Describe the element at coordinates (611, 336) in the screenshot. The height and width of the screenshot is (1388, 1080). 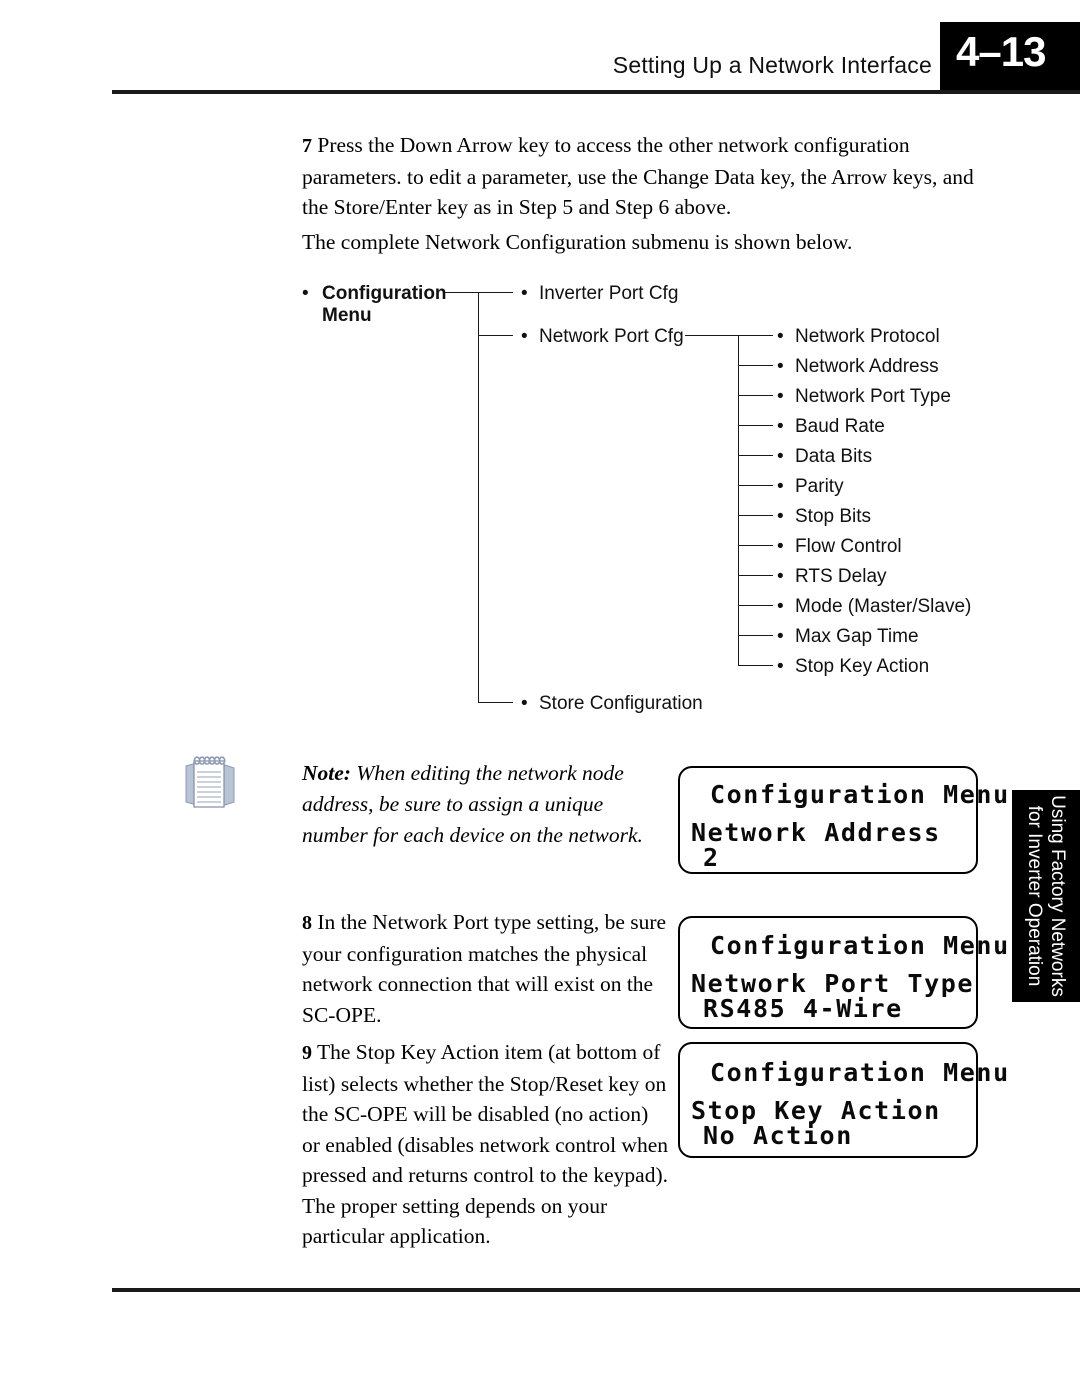
I see `tree-level1-label-network-port-cfg: Network Port Cfg` at that location.